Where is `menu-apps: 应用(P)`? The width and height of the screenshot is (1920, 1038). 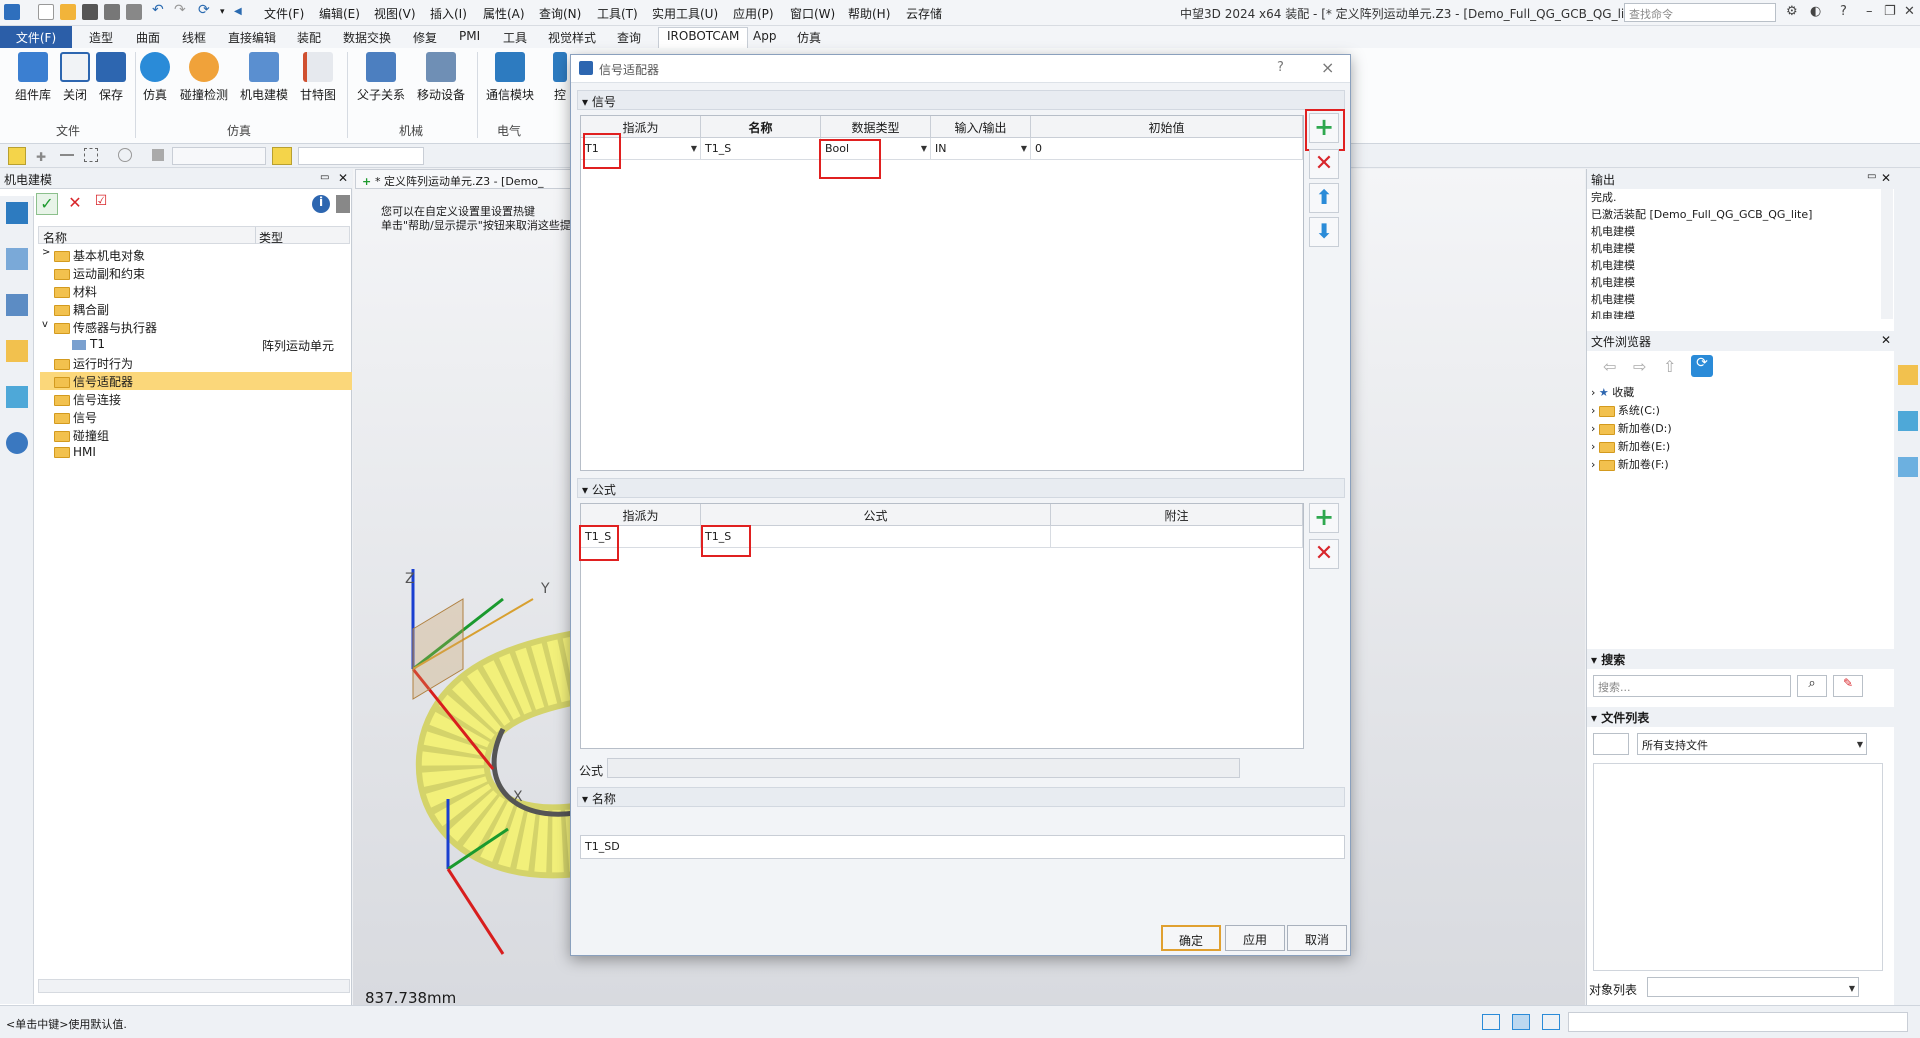
menu-apps: 应用(P) is located at coordinates (753, 13).